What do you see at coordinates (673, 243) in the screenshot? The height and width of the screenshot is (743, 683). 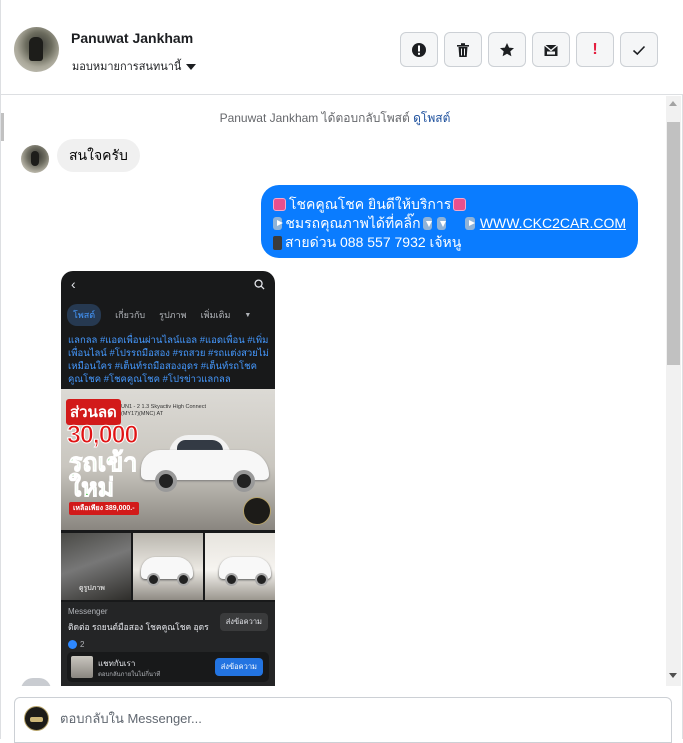 I see `scroll-thumb` at bounding box center [673, 243].